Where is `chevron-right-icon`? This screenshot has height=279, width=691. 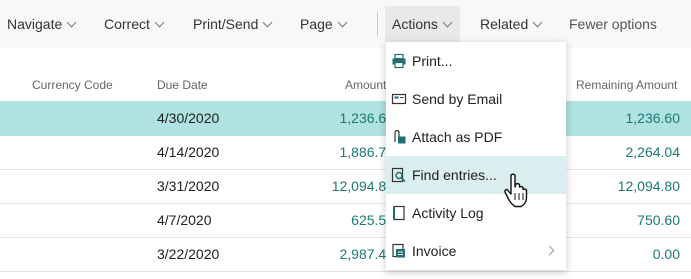
chevron-right-icon is located at coordinates (549, 250).